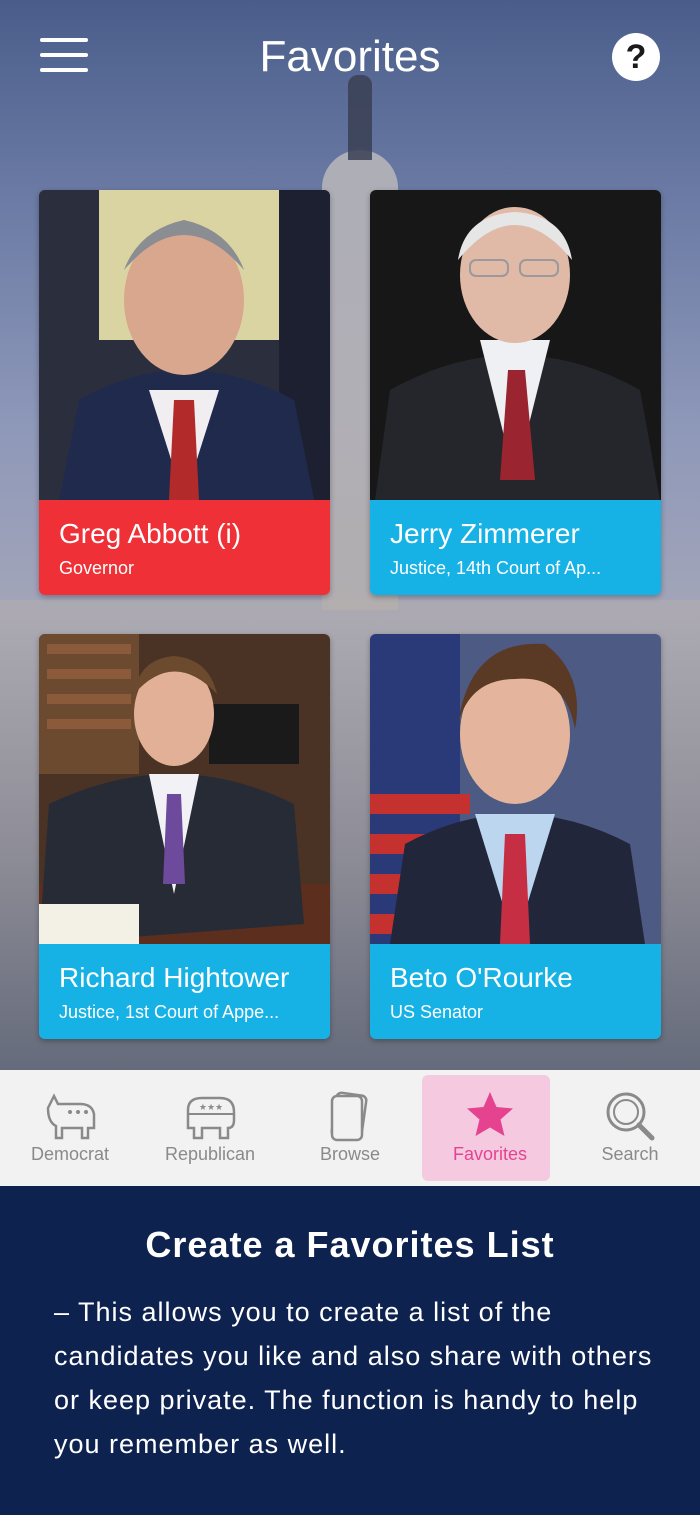 Image resolution: width=700 pixels, height=1515 pixels. I want to click on top-bar: Favorites ?, so click(350, 60).